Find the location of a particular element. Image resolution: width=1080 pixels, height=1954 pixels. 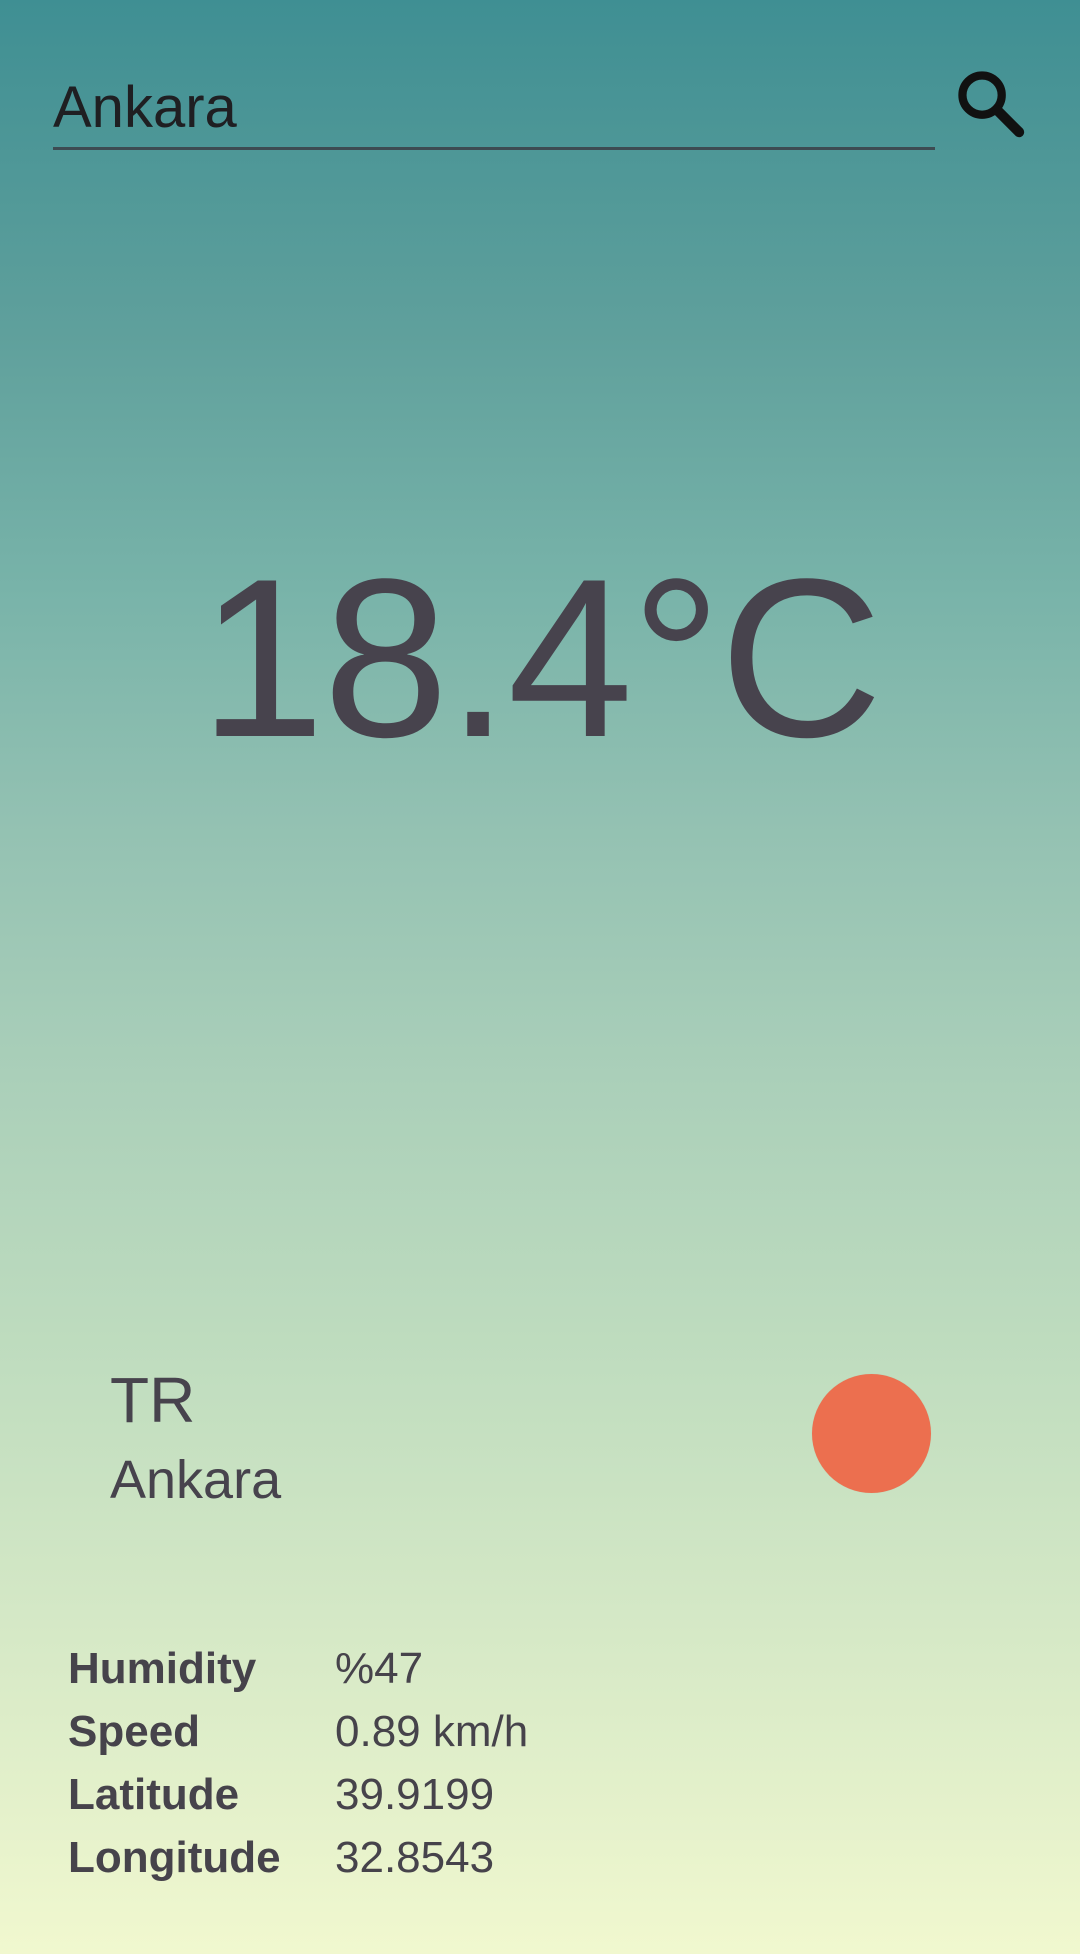

speed-row: Speed 0.89 km/h is located at coordinates (378, 1731).